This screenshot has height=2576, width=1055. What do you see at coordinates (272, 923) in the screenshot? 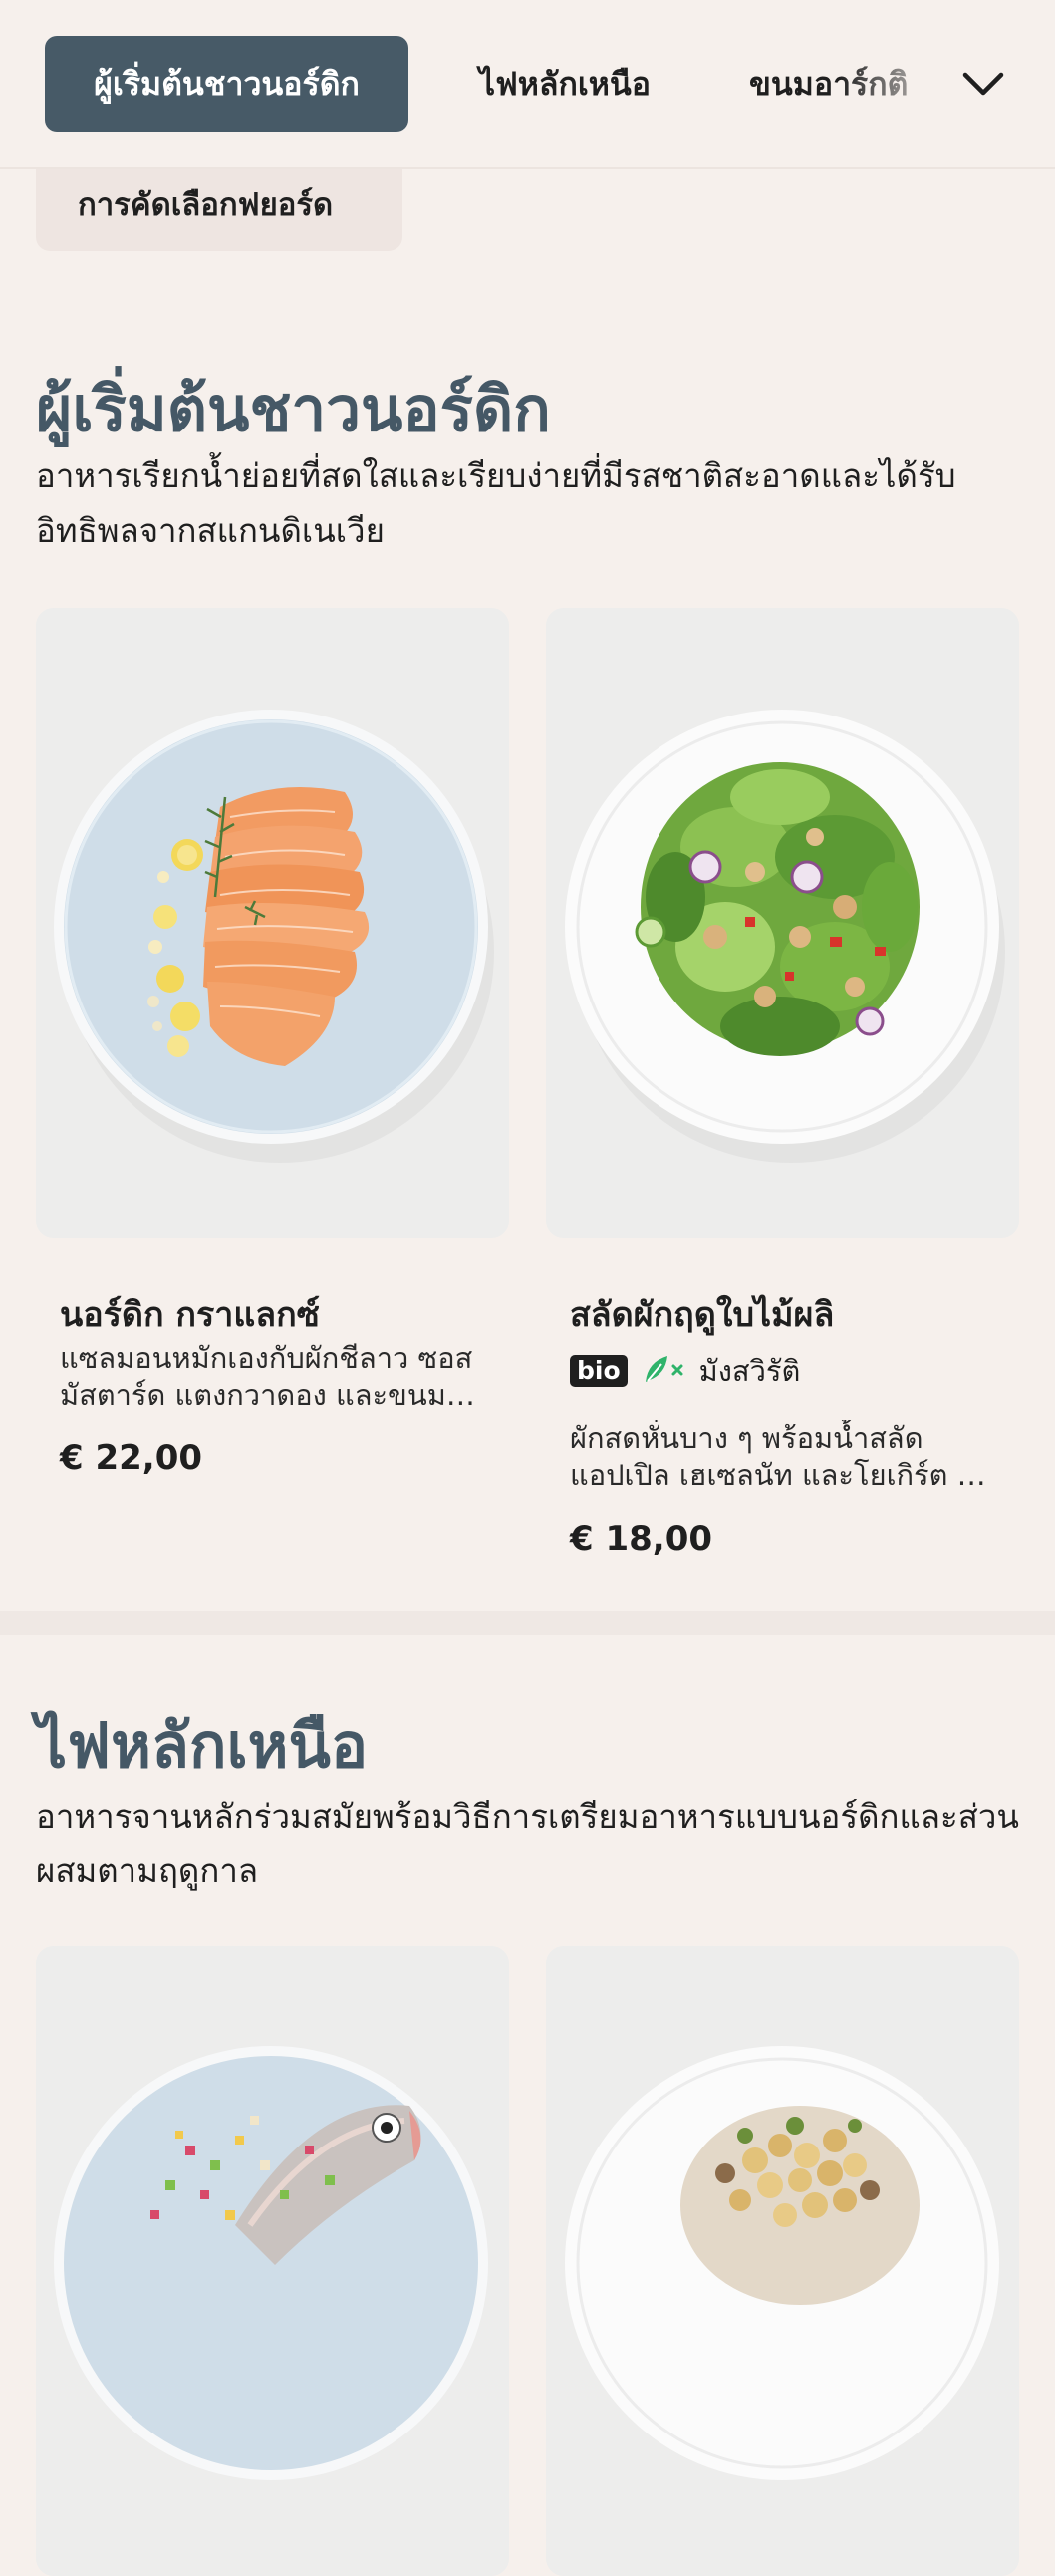
I see `salmon-dish-image` at bounding box center [272, 923].